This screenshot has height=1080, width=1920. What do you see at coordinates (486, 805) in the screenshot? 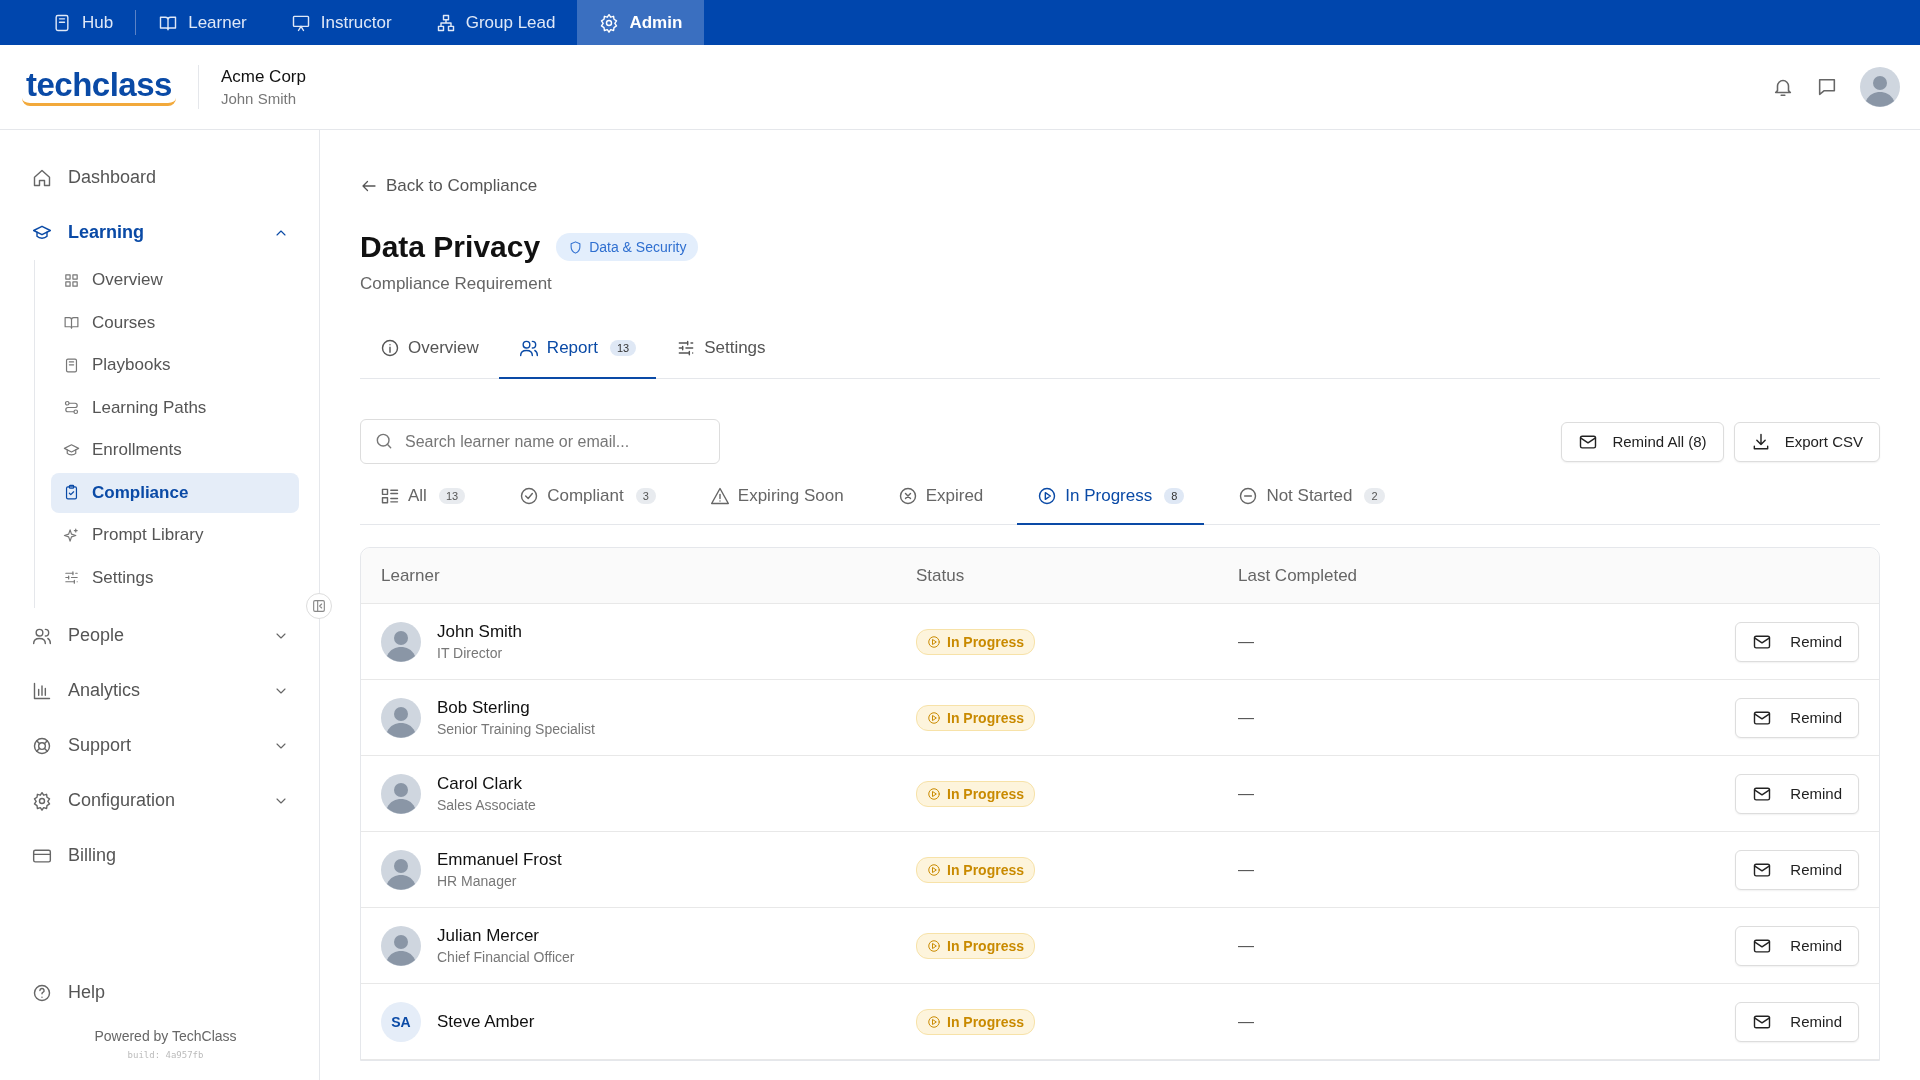
I see `learner-role: Sales Associate` at bounding box center [486, 805].